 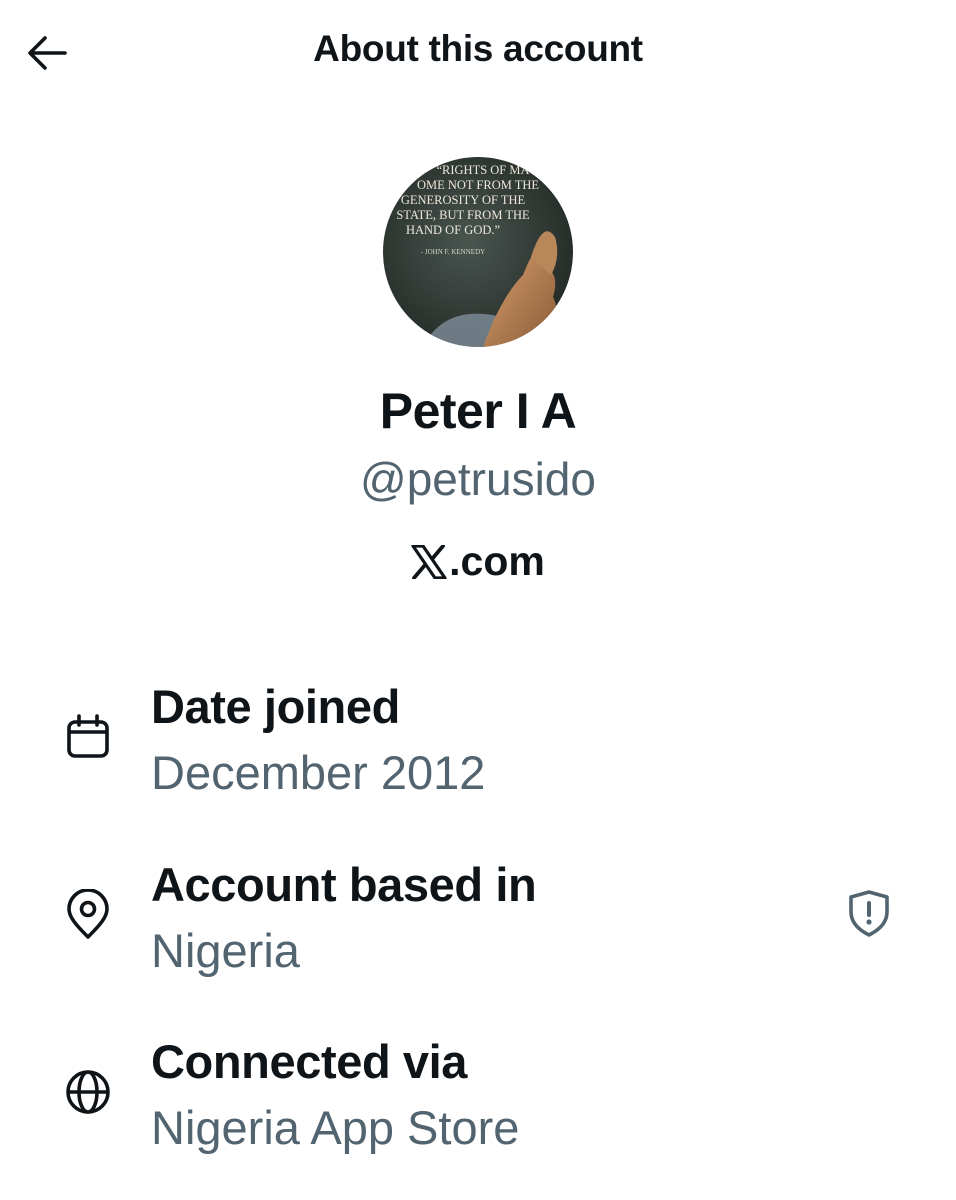 I want to click on shield-alert-button, so click(x=869, y=913).